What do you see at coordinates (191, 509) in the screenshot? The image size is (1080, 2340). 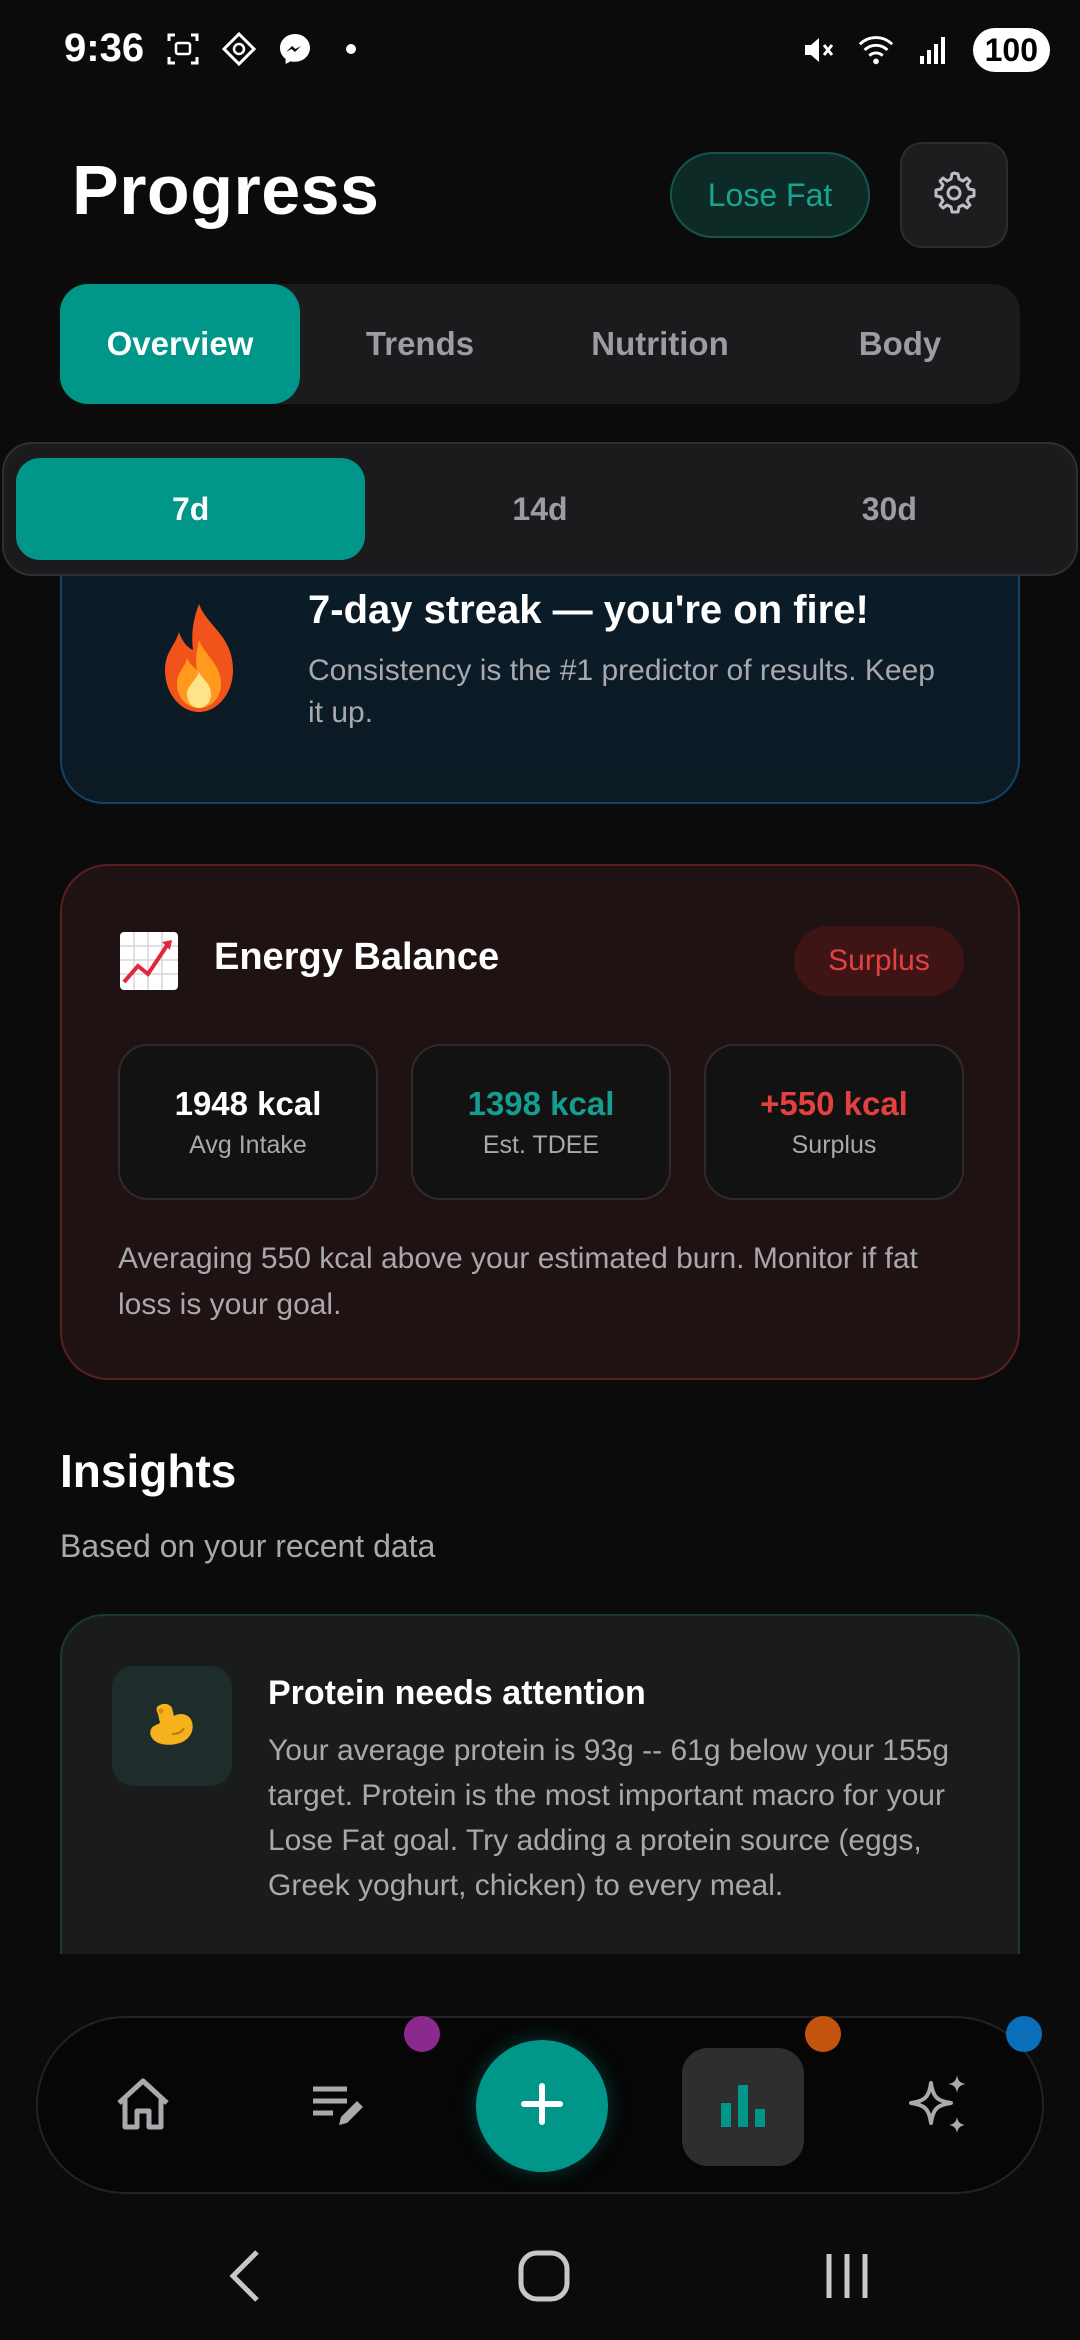 I see `period-7d: 7d` at bounding box center [191, 509].